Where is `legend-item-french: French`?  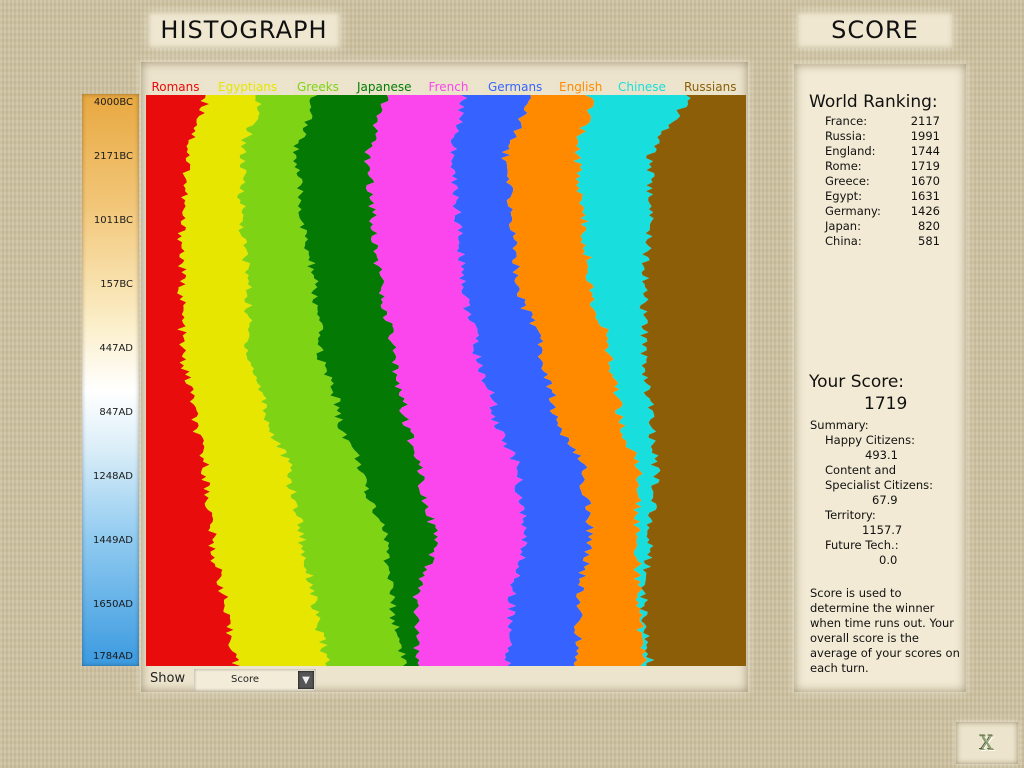
legend-item-french: French is located at coordinates (448, 87).